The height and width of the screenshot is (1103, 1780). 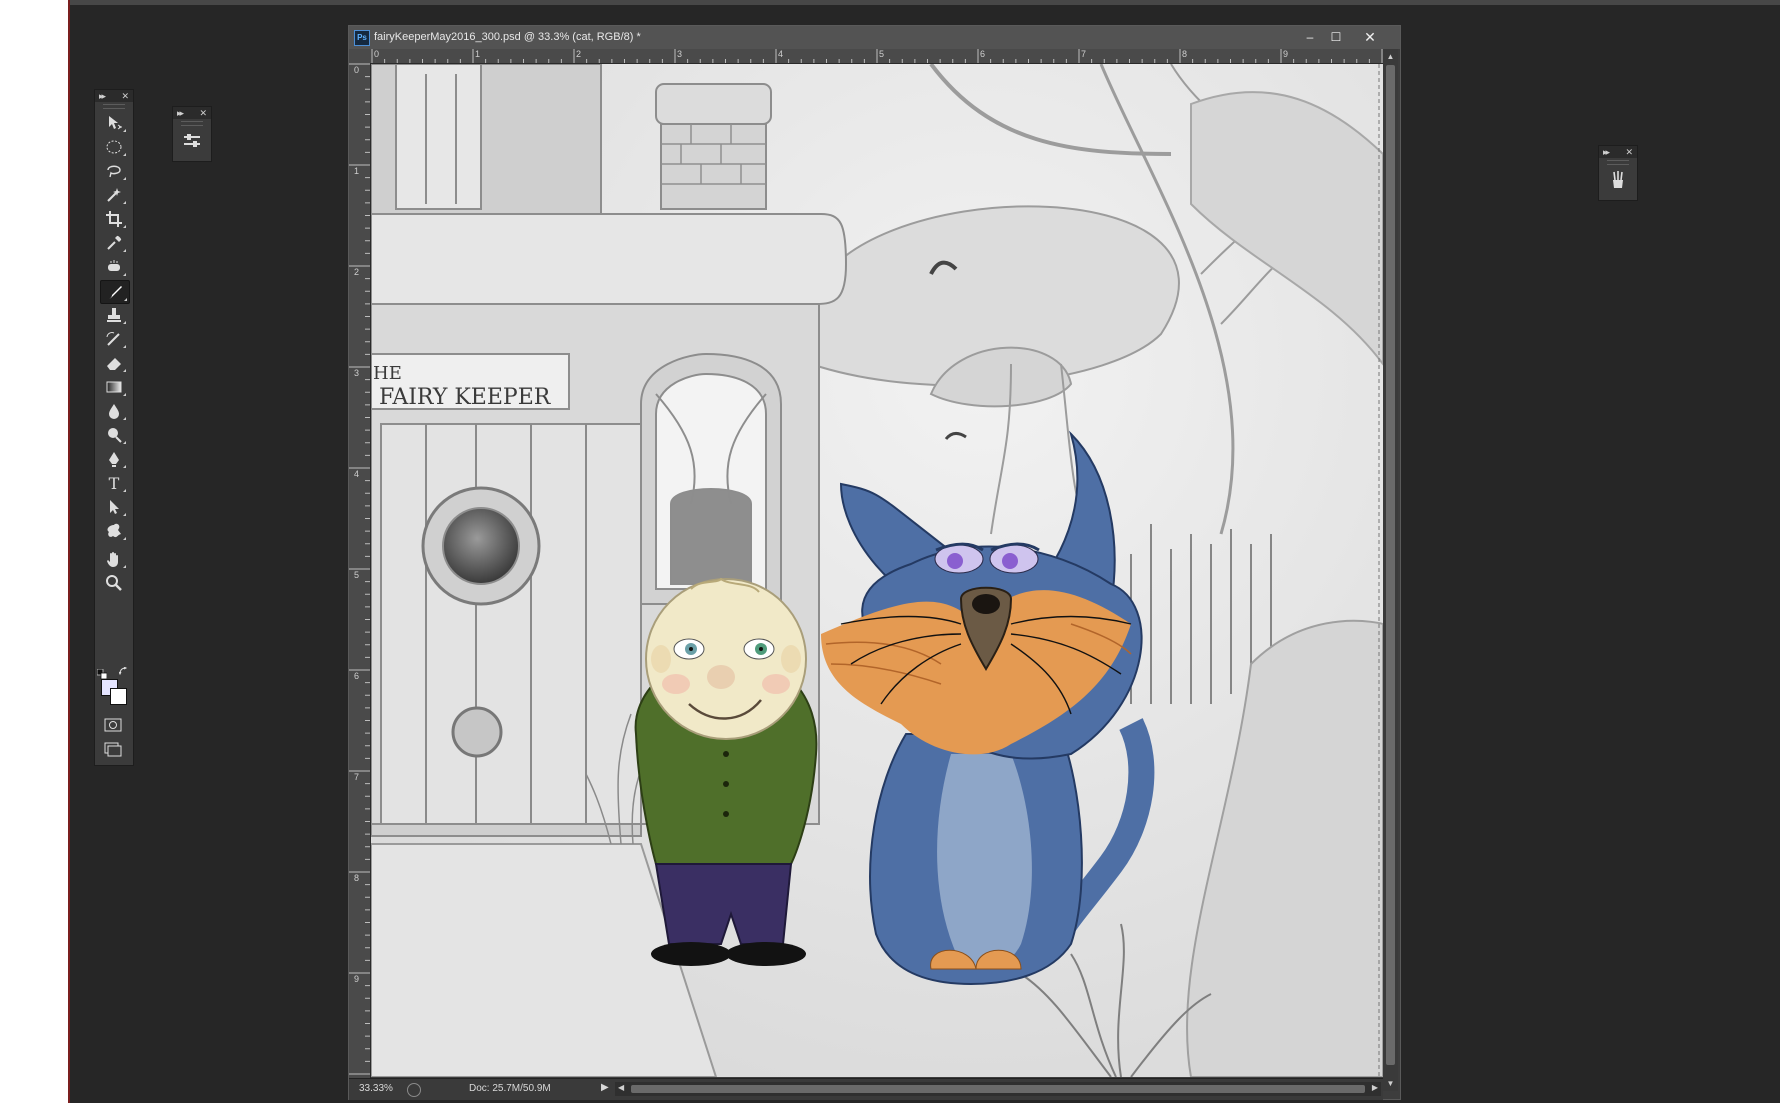 I want to click on tools-panel-grip, so click(x=114, y=106).